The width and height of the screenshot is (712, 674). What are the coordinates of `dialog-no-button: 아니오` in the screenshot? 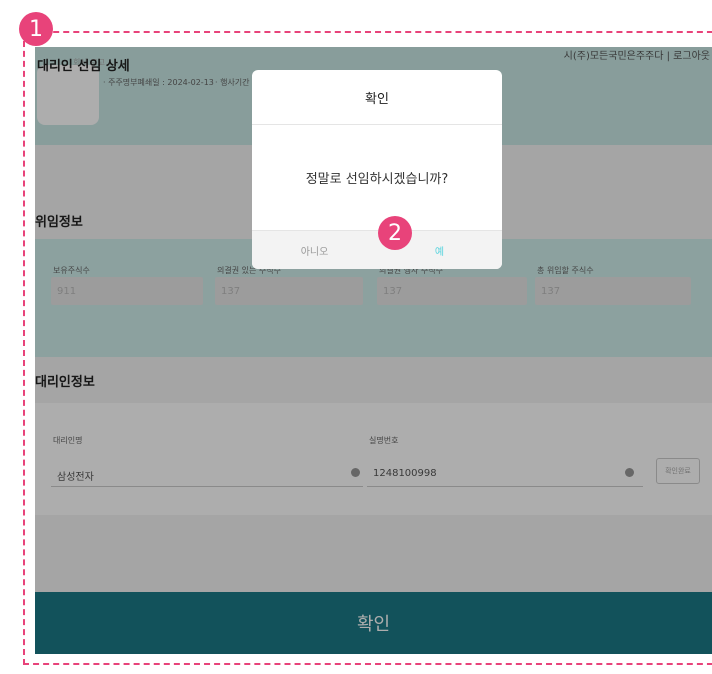 It's located at (314, 250).